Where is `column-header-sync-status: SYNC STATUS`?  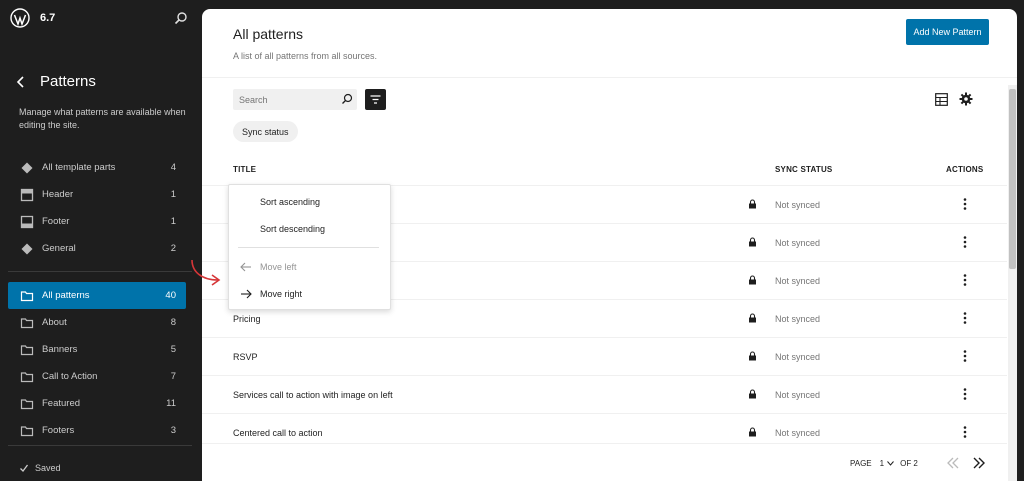 column-header-sync-status: SYNC STATUS is located at coordinates (803, 169).